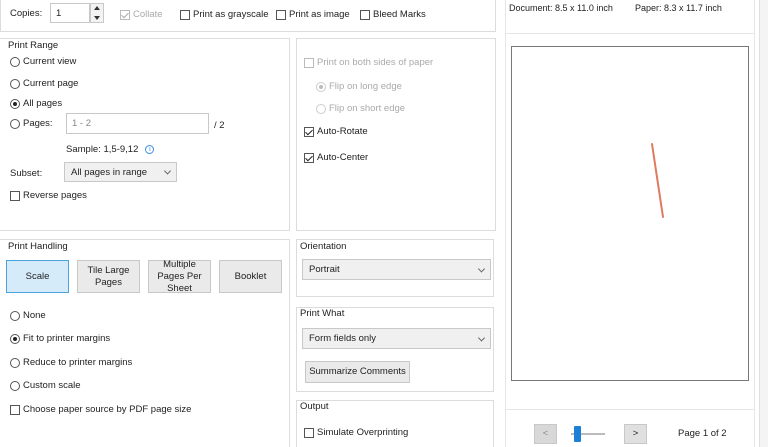  What do you see at coordinates (15, 362) in the screenshot?
I see `reduce-margins-radio` at bounding box center [15, 362].